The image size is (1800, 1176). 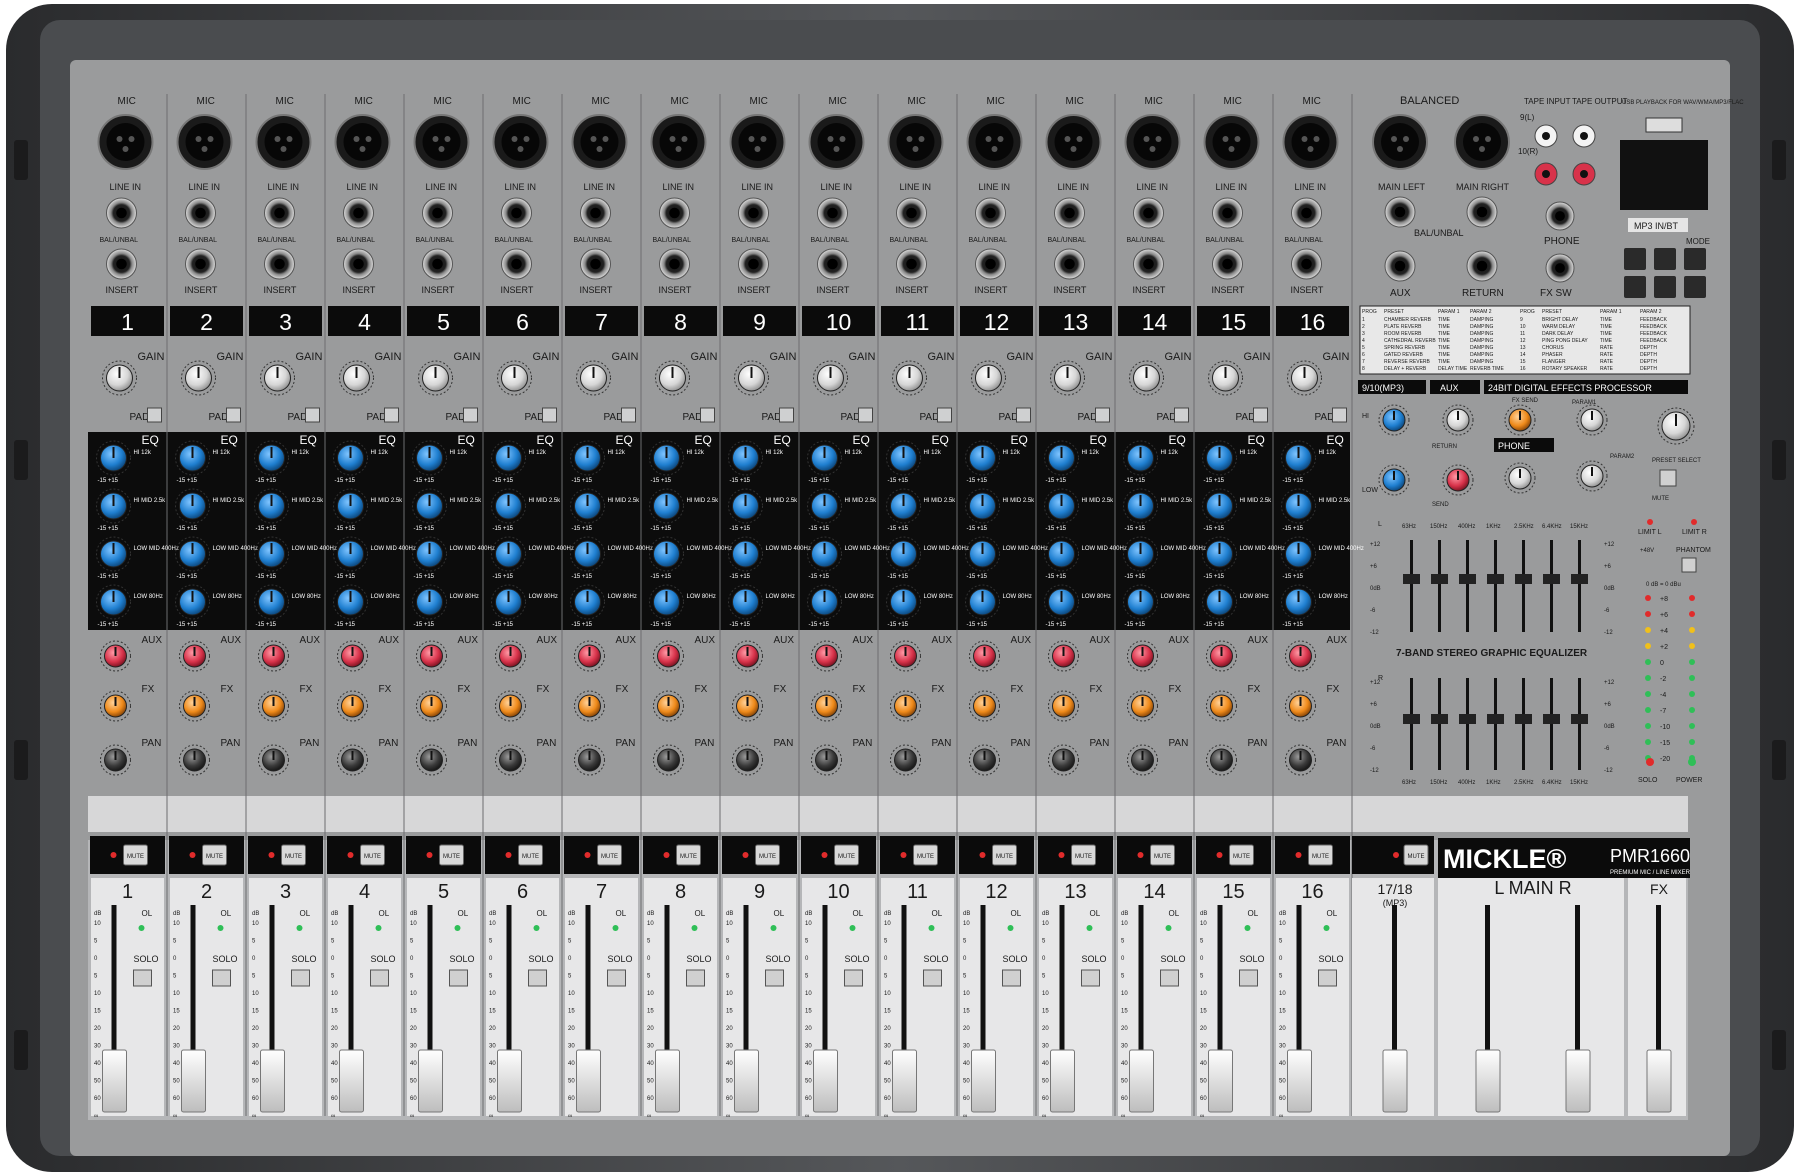 What do you see at coordinates (1664, 125) in the screenshot?
I see `usb-port` at bounding box center [1664, 125].